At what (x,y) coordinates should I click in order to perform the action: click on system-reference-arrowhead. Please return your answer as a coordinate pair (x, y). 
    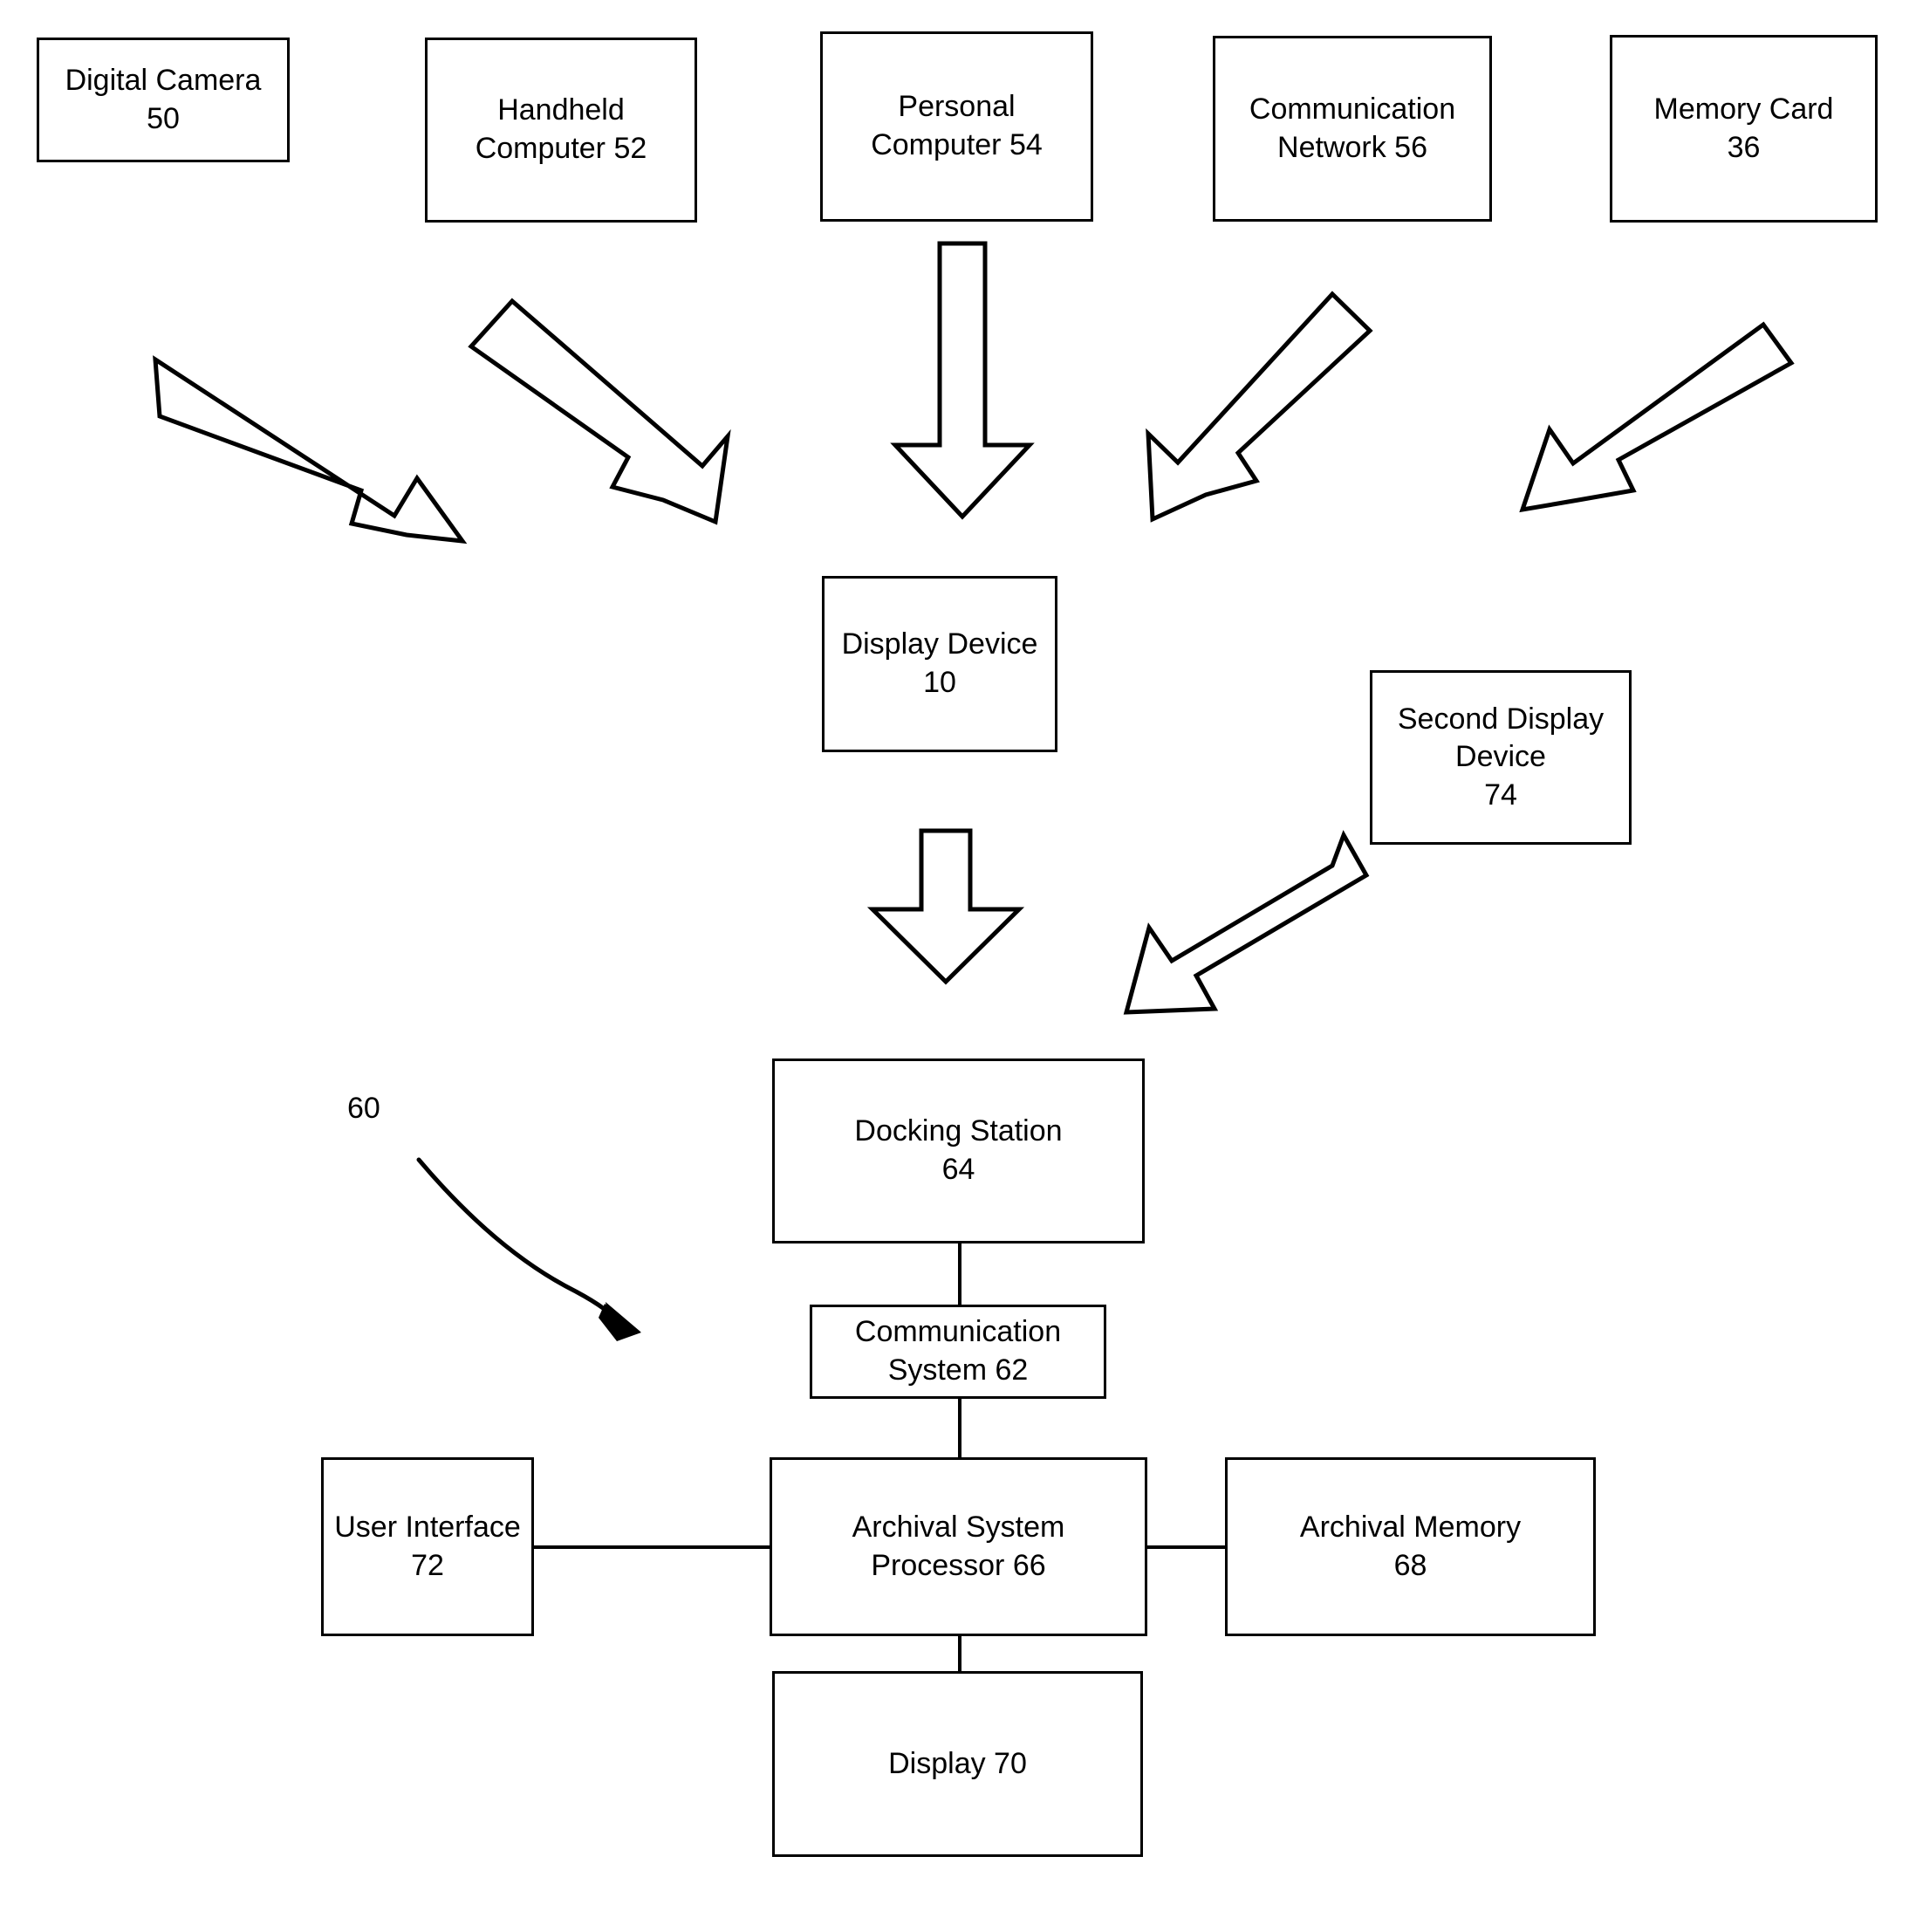
    Looking at the image, I should click on (623, 1320).